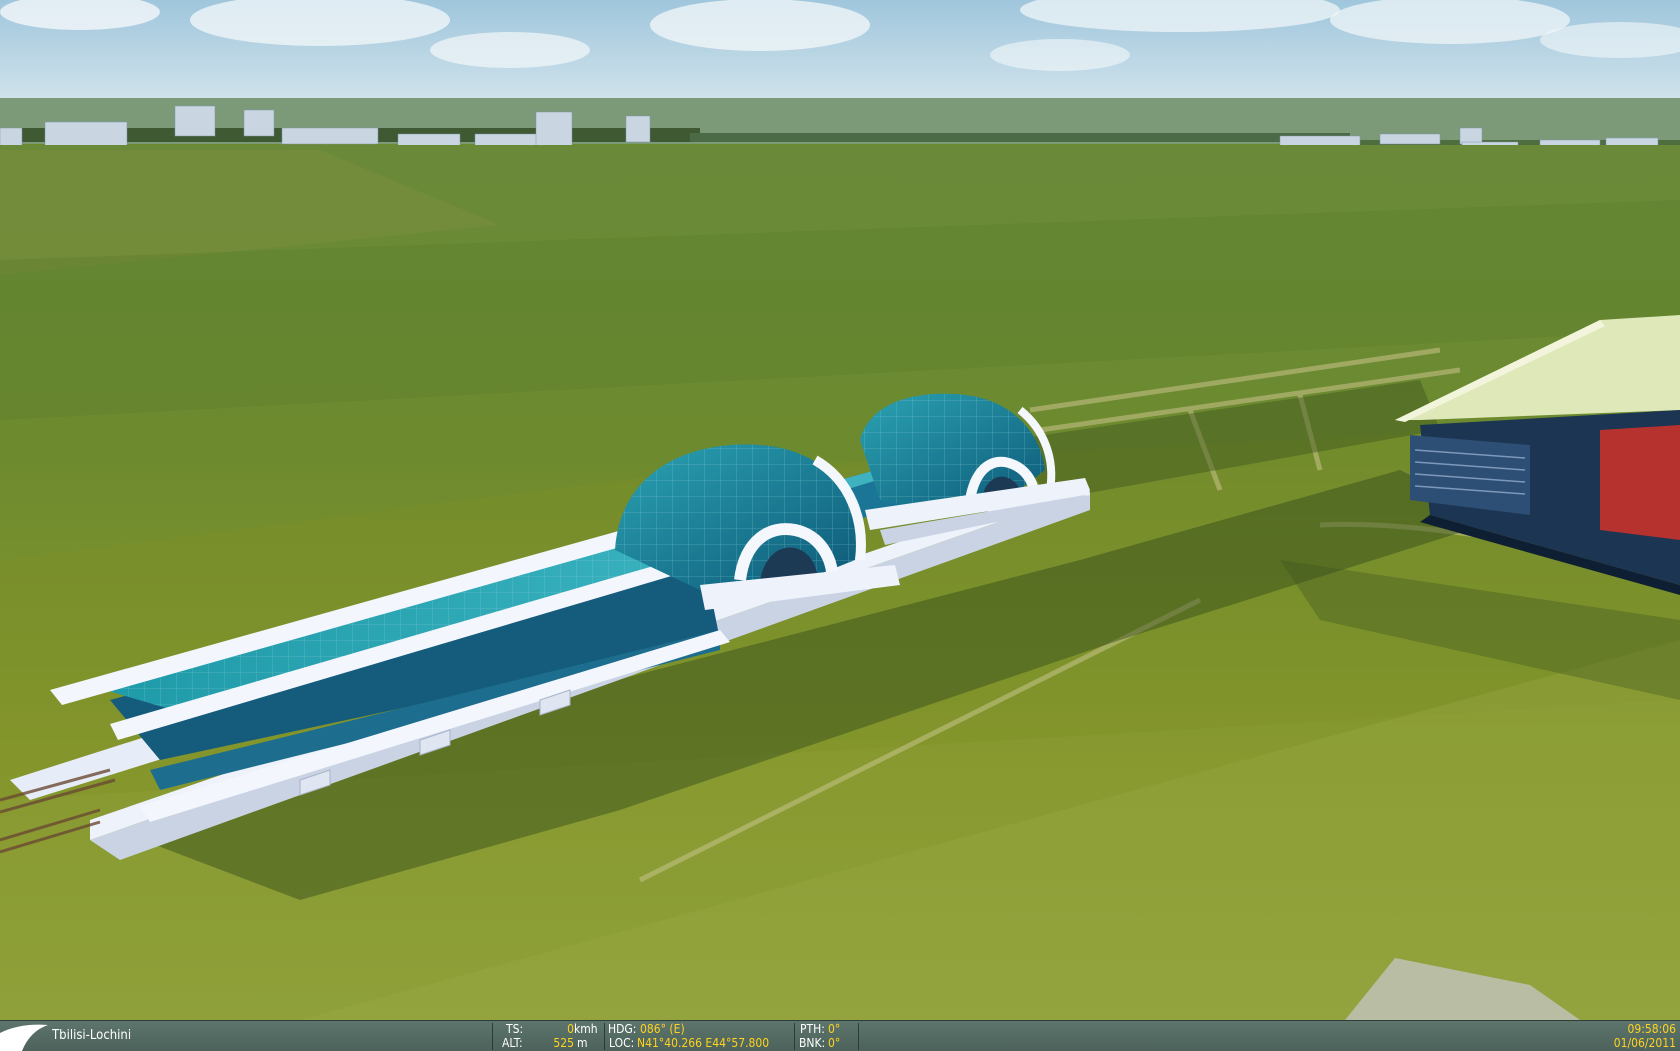 This screenshot has width=1680, height=1051. Describe the element at coordinates (586, 1029) in the screenshot. I see `ts-unit: kmh` at that location.